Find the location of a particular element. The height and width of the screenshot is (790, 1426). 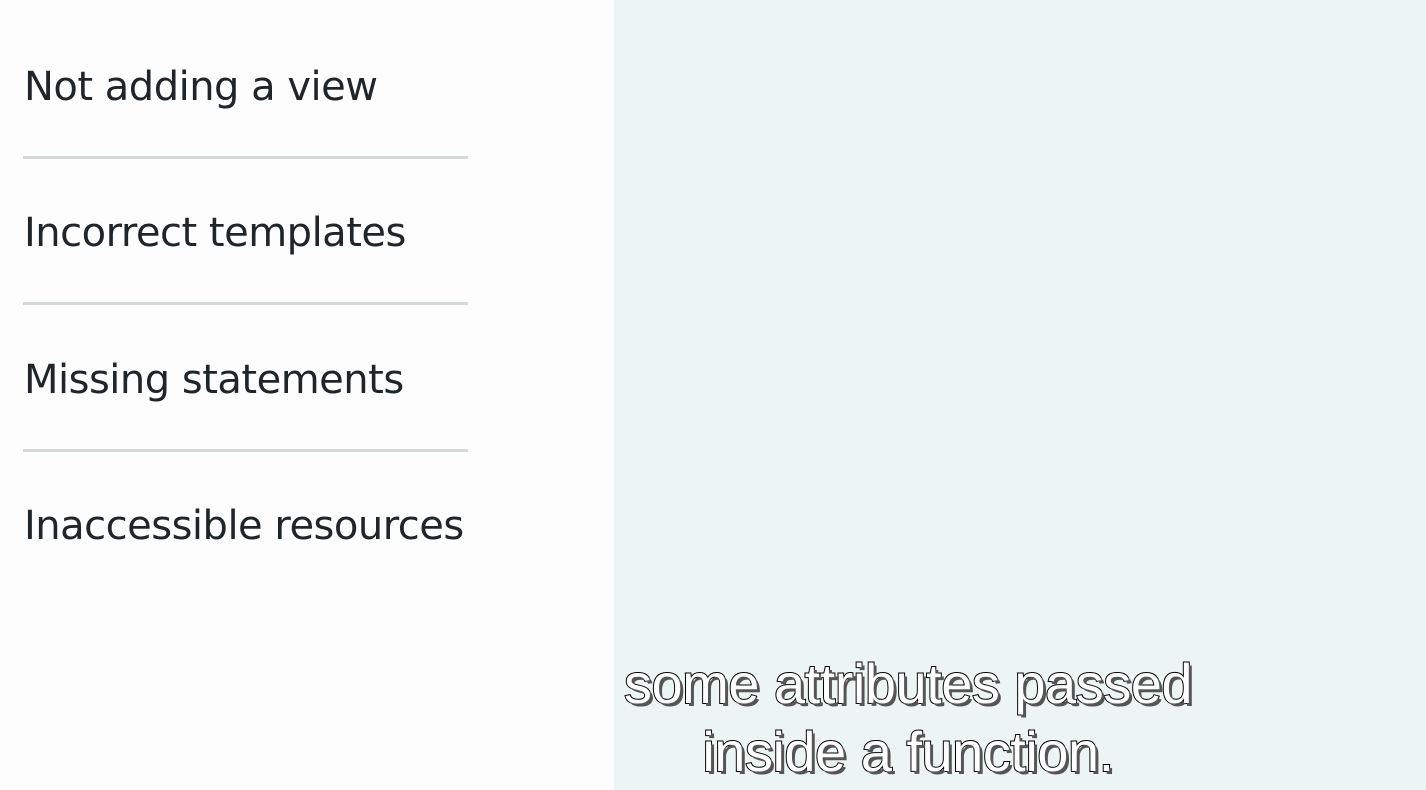

list-item: Incorrect templates is located at coordinates (215, 233).